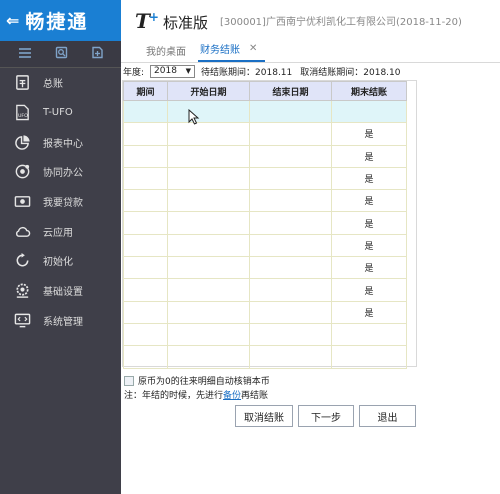  What do you see at coordinates (97, 54) in the screenshot?
I see `add-doc-icon` at bounding box center [97, 54].